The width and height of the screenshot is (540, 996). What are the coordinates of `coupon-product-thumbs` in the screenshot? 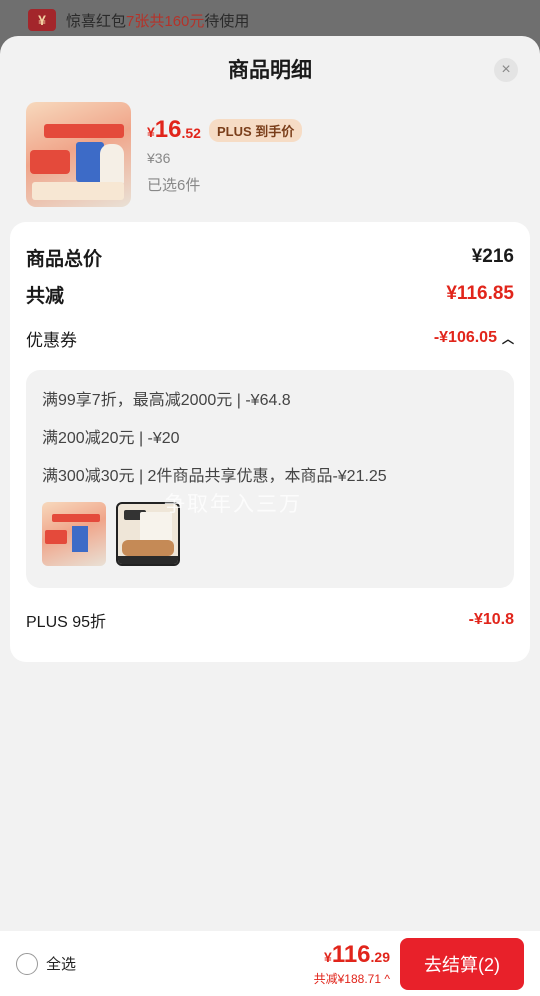 It's located at (270, 534).